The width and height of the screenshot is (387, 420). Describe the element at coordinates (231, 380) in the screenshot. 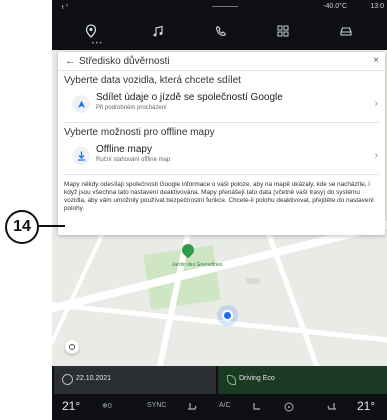

I see `eco-leaf-icon` at that location.